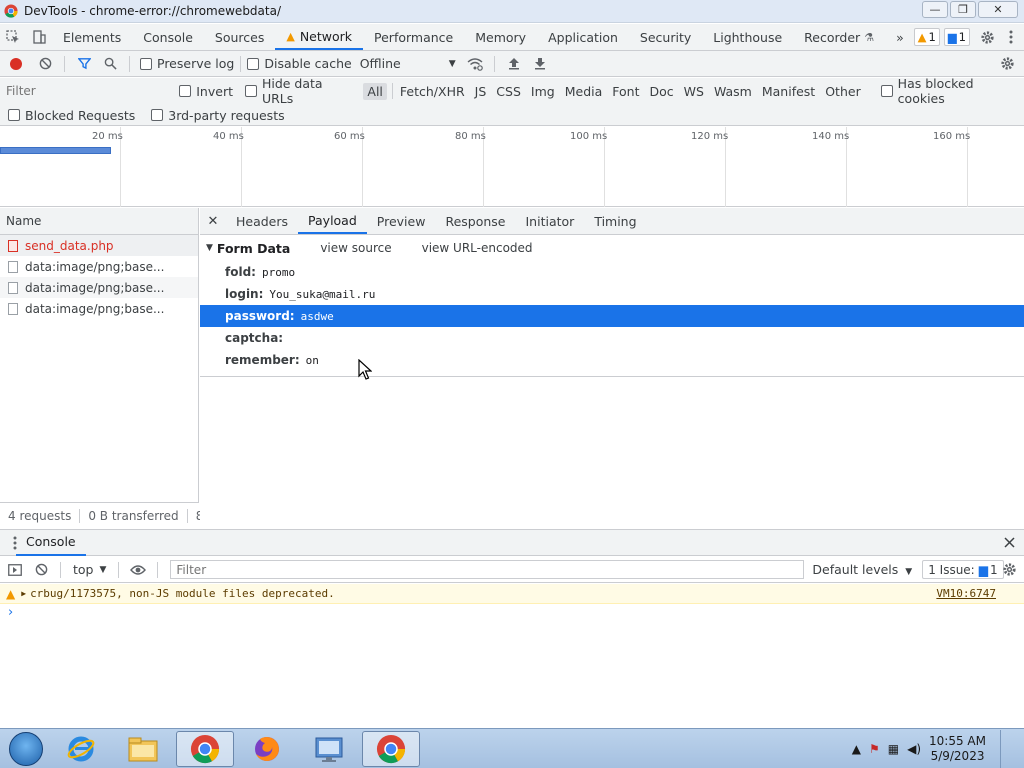  What do you see at coordinates (843, 91) in the screenshot?
I see `type-filter-other: Other` at bounding box center [843, 91].